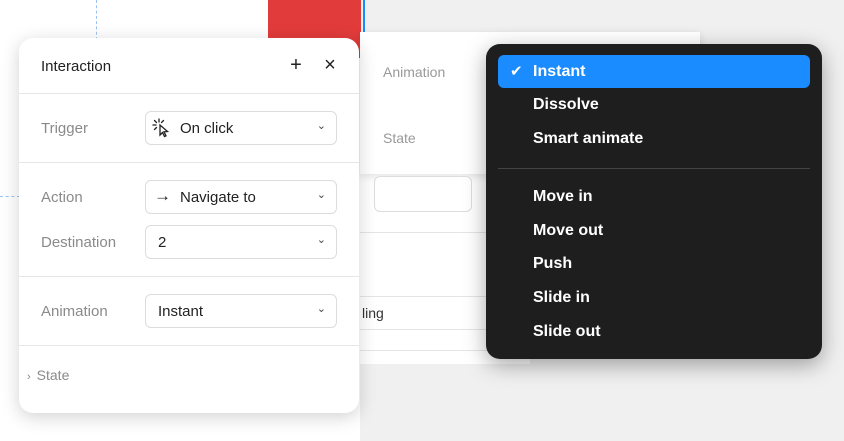 The height and width of the screenshot is (441, 844). I want to click on action-select: → Navigate to ⌄, so click(241, 197).